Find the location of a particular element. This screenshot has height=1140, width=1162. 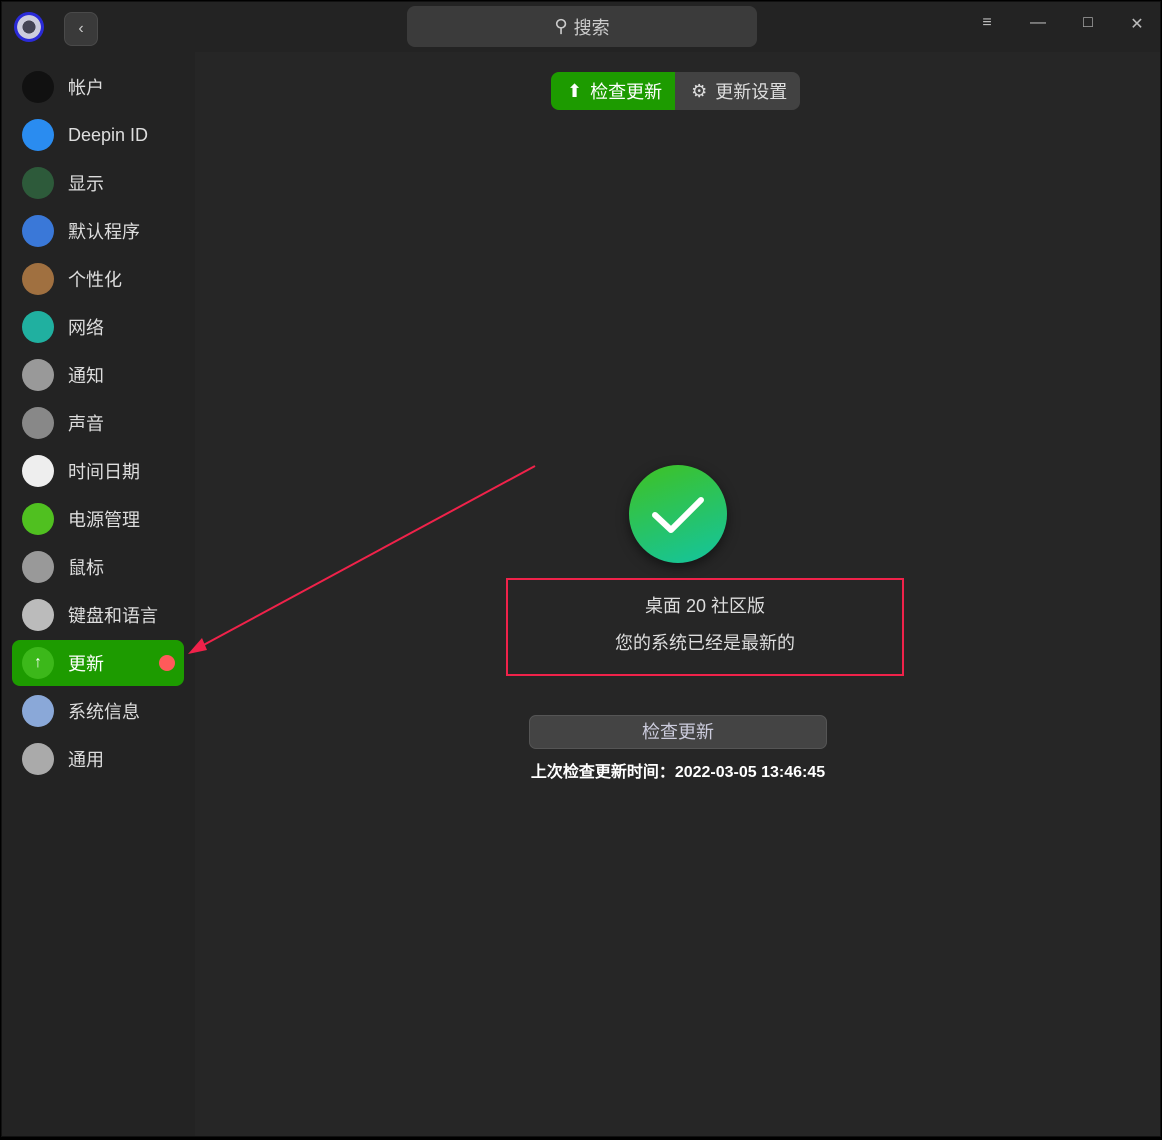

sidebar-item-label: 帐户 is located at coordinates (86, 88).